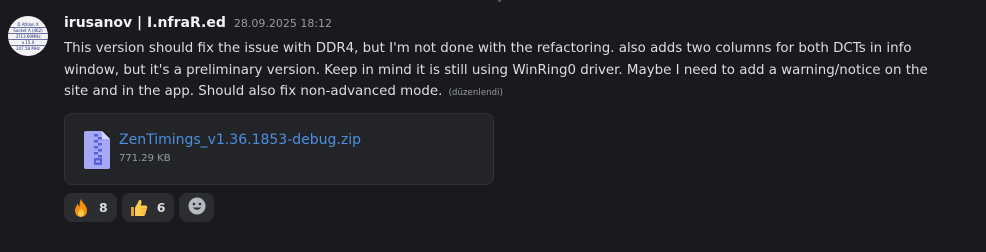 The height and width of the screenshot is (252, 986). What do you see at coordinates (499, 1) in the screenshot?
I see `divider-dot` at bounding box center [499, 1].